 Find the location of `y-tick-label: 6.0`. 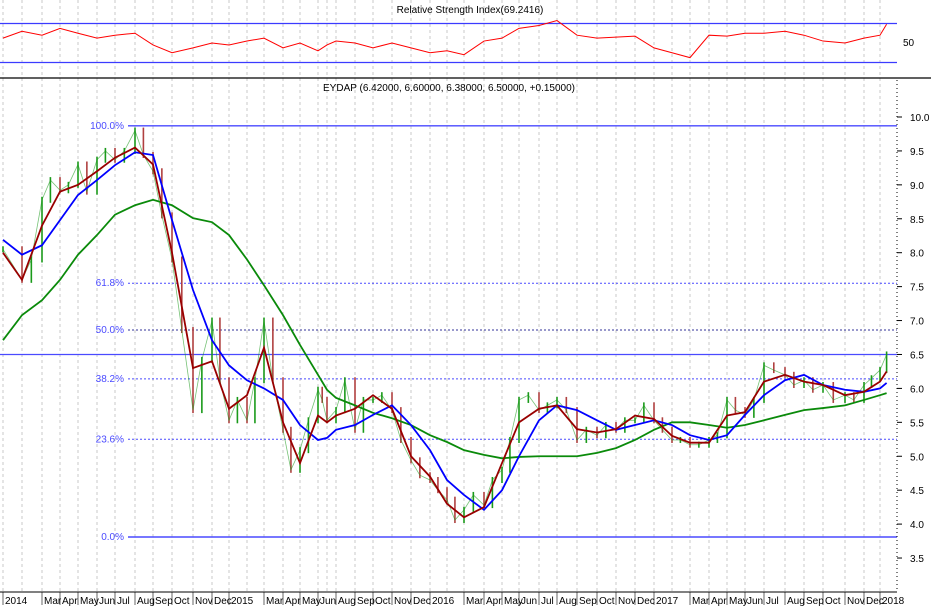

y-tick-label: 6.0 is located at coordinates (917, 389).